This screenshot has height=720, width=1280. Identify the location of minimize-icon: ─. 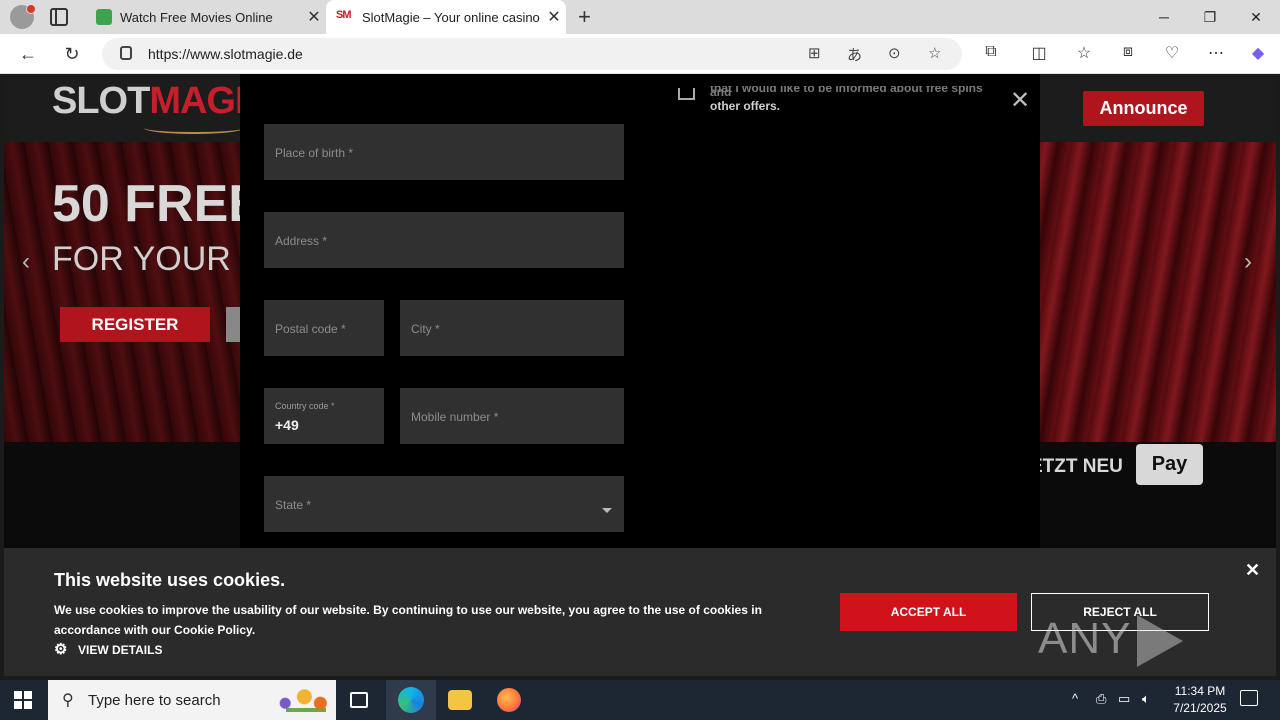
(1164, 17).